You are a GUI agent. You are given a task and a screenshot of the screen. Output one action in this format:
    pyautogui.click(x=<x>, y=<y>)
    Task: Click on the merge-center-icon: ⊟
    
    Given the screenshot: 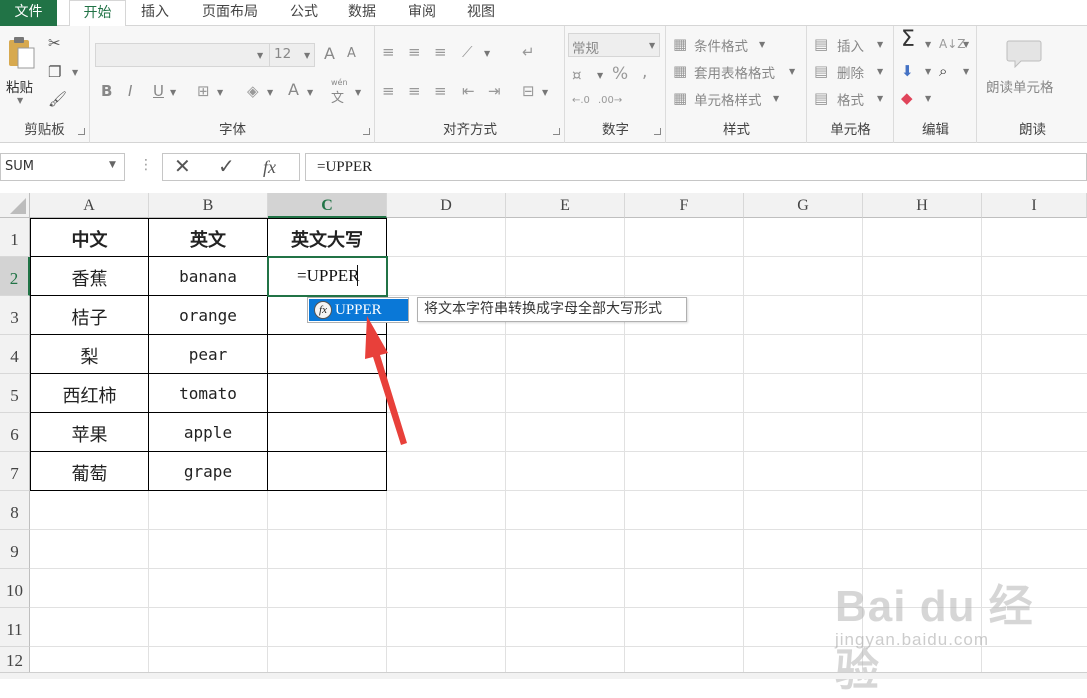 What is the action you would take?
    pyautogui.click(x=528, y=91)
    